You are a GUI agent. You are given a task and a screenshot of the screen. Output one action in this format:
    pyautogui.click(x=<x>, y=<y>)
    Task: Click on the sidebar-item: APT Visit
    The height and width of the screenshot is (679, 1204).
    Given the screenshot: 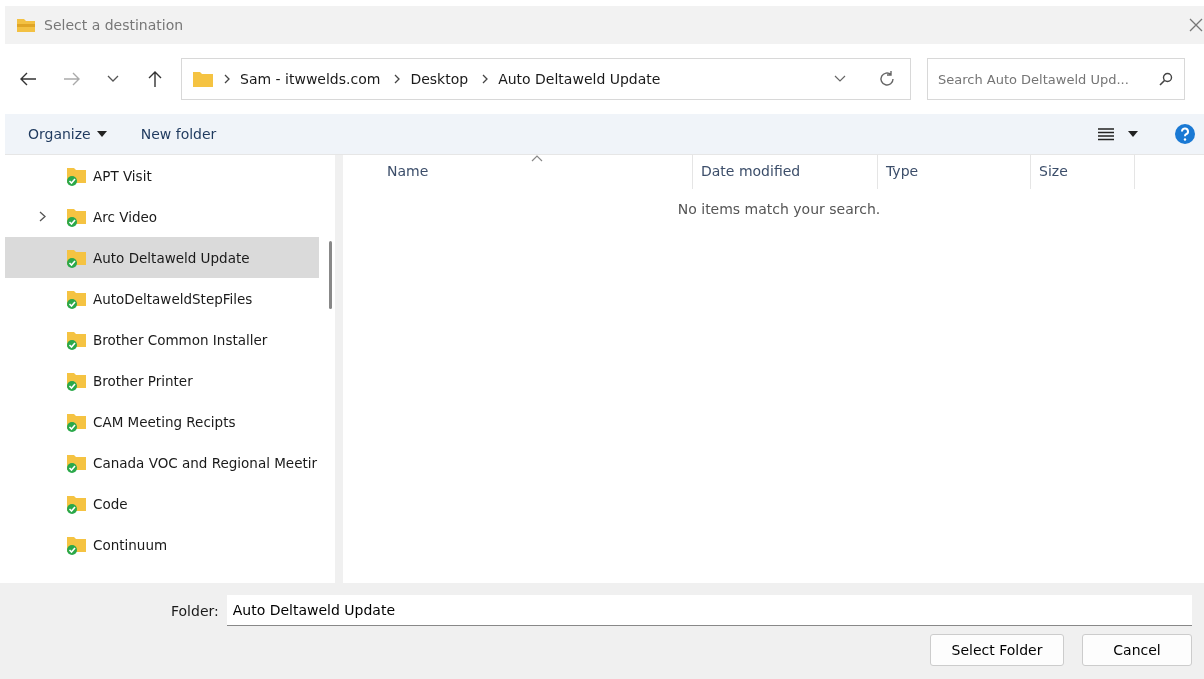 What is the action you would take?
    pyautogui.click(x=162, y=175)
    